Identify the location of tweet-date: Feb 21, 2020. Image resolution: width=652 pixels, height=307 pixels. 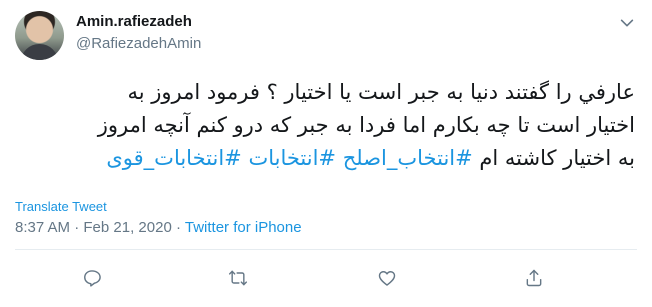
(127, 227).